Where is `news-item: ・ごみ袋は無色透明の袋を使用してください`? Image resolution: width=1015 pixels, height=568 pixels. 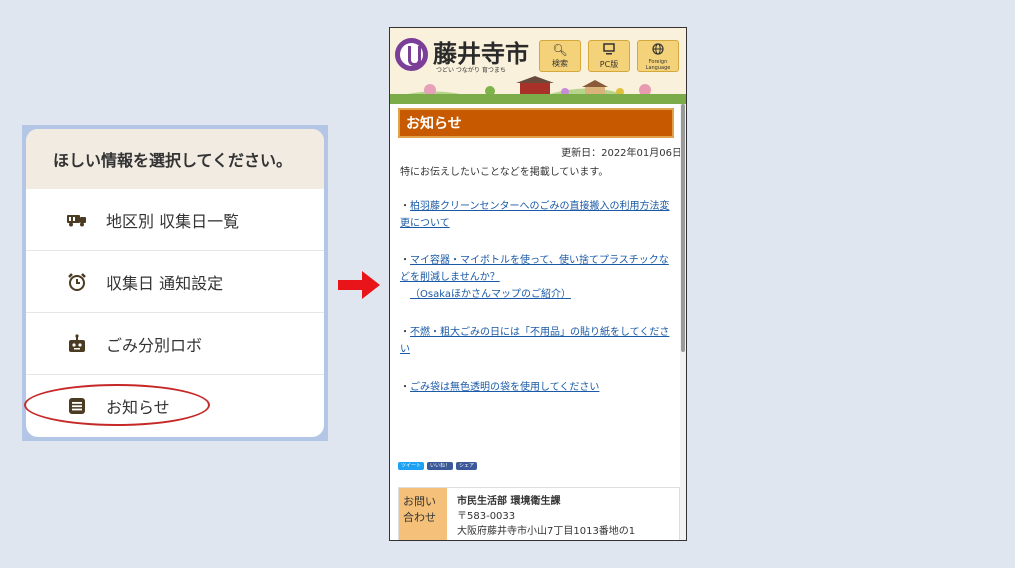 news-item: ・ごみ袋は無色透明の袋を使用してください is located at coordinates (500, 387).